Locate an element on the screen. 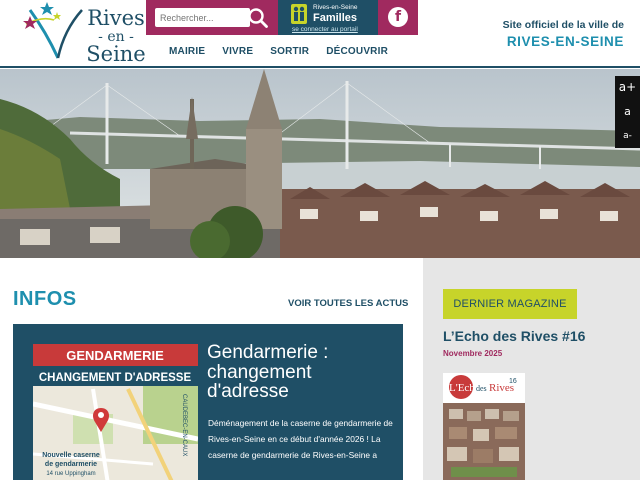  font-size-controls: a+ a a- is located at coordinates (627, 112).